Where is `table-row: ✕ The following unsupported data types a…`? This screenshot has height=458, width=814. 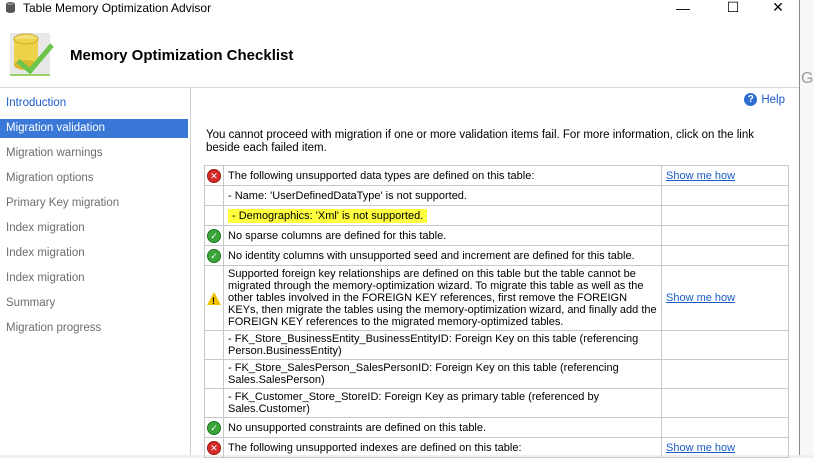
table-row: ✕ The following unsupported data types a… is located at coordinates (496, 175).